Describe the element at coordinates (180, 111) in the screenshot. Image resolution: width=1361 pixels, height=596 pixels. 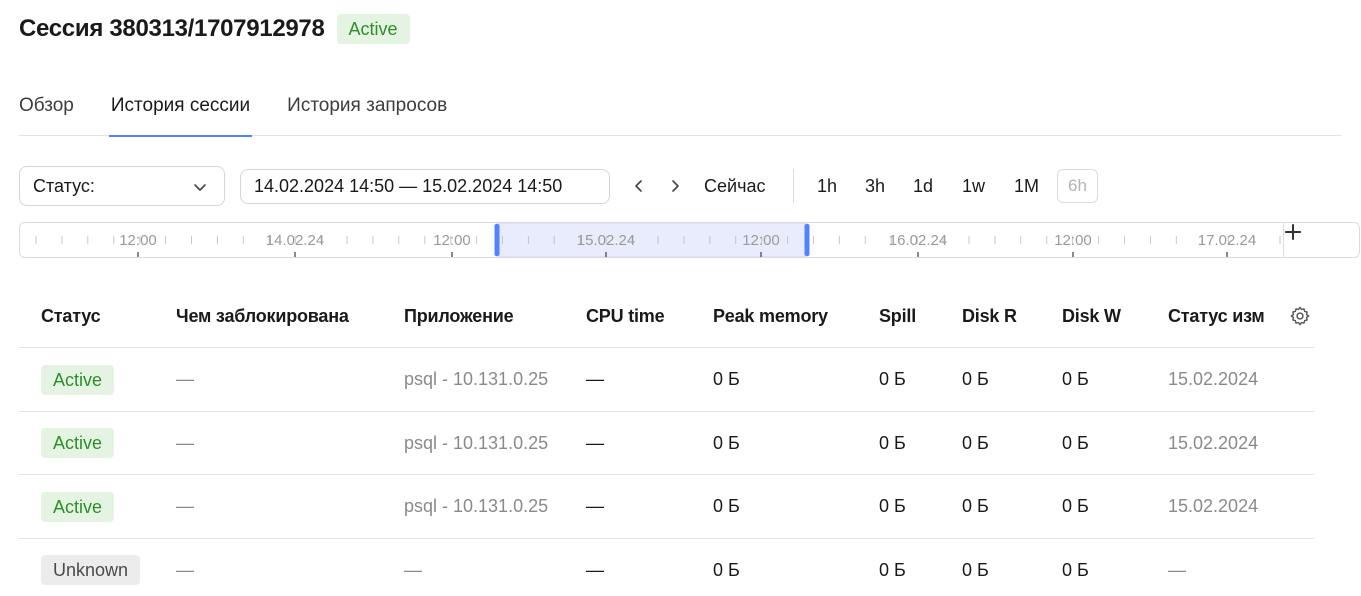
I see `tab-session-history: История сессии` at that location.